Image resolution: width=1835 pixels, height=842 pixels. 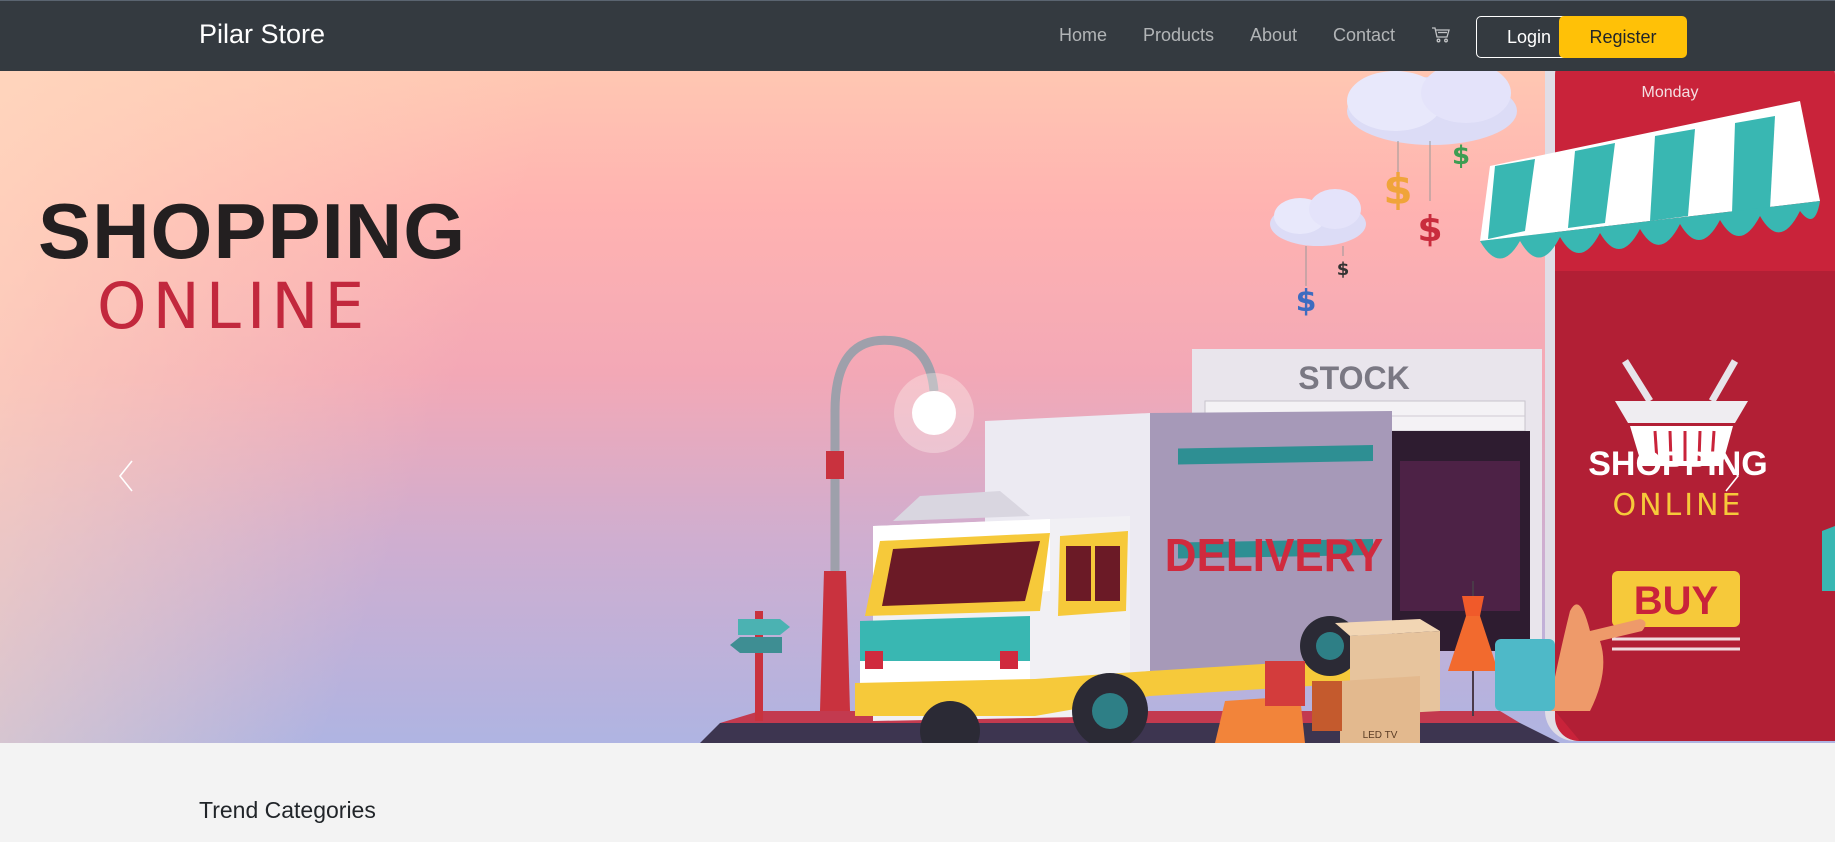 What do you see at coordinates (1083, 35) in the screenshot?
I see `nav-link-home: Home` at bounding box center [1083, 35].